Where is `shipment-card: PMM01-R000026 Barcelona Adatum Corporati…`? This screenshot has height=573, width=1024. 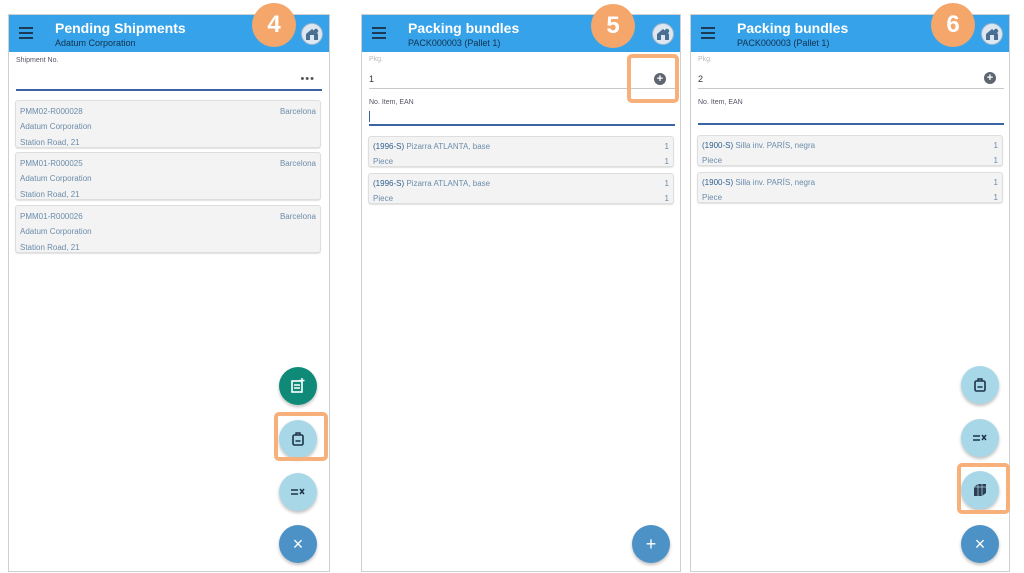
shipment-card: PMM01-R000026 Barcelona Adatum Corporati… is located at coordinates (168, 229).